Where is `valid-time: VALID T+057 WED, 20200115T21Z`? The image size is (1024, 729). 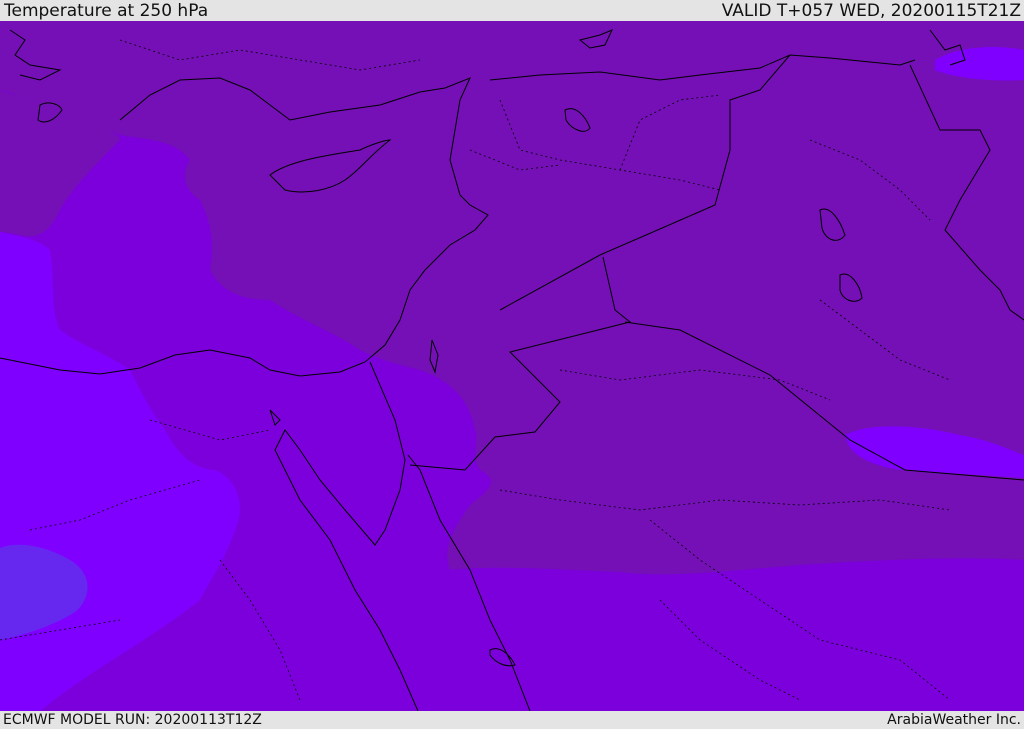
valid-time: VALID T+057 WED, 20200115T21Z is located at coordinates (871, 10).